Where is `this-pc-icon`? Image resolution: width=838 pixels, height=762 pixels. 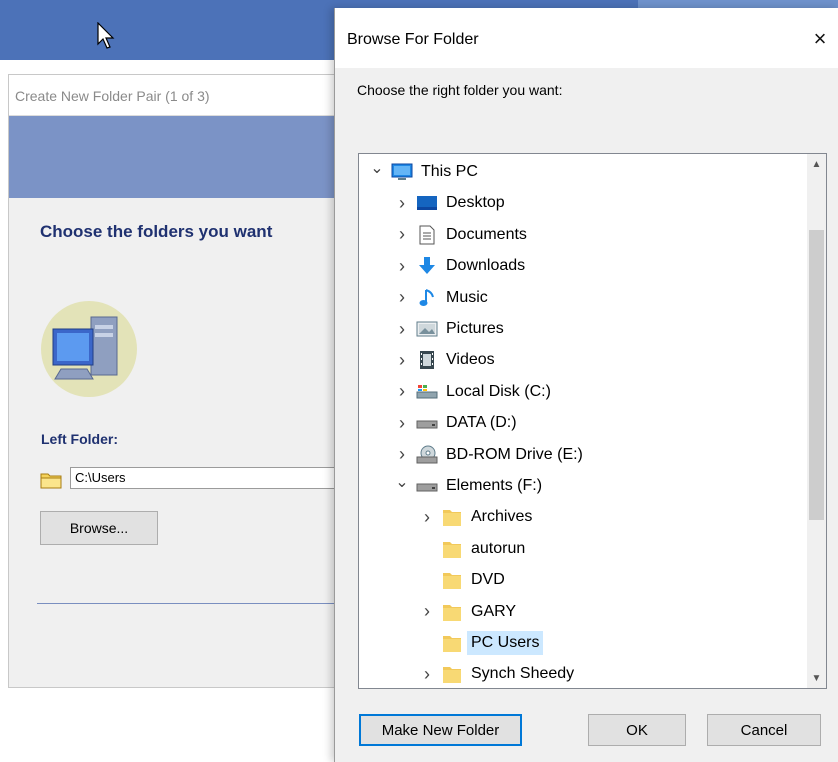 this-pc-icon is located at coordinates (402, 172).